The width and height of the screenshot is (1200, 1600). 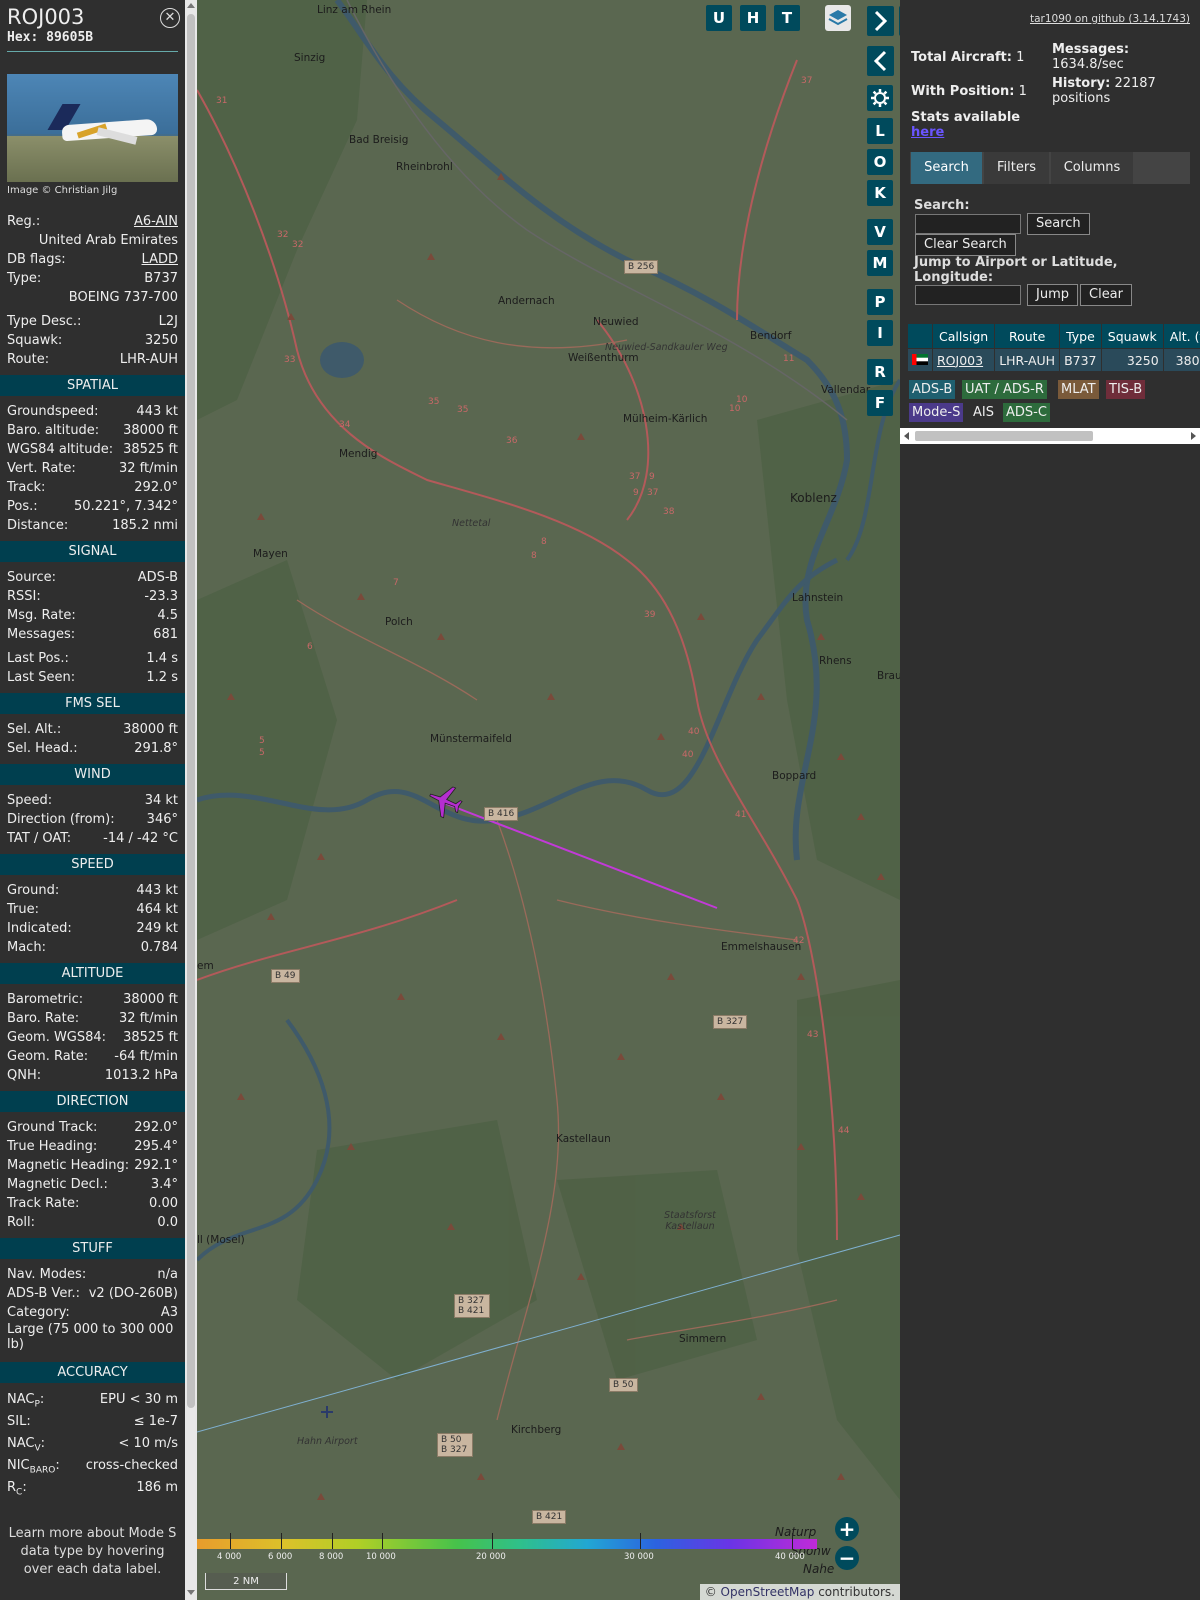 I want to click on direction-label: Ground Track:, so click(x=52, y=1127).